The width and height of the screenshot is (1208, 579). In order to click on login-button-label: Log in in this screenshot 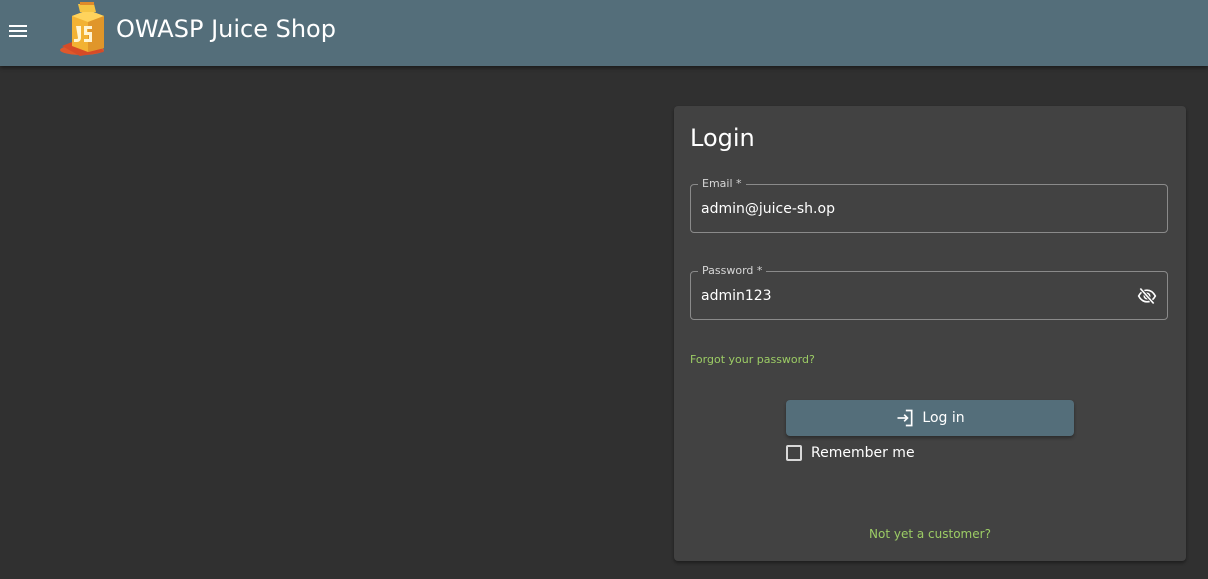, I will do `click(943, 418)`.